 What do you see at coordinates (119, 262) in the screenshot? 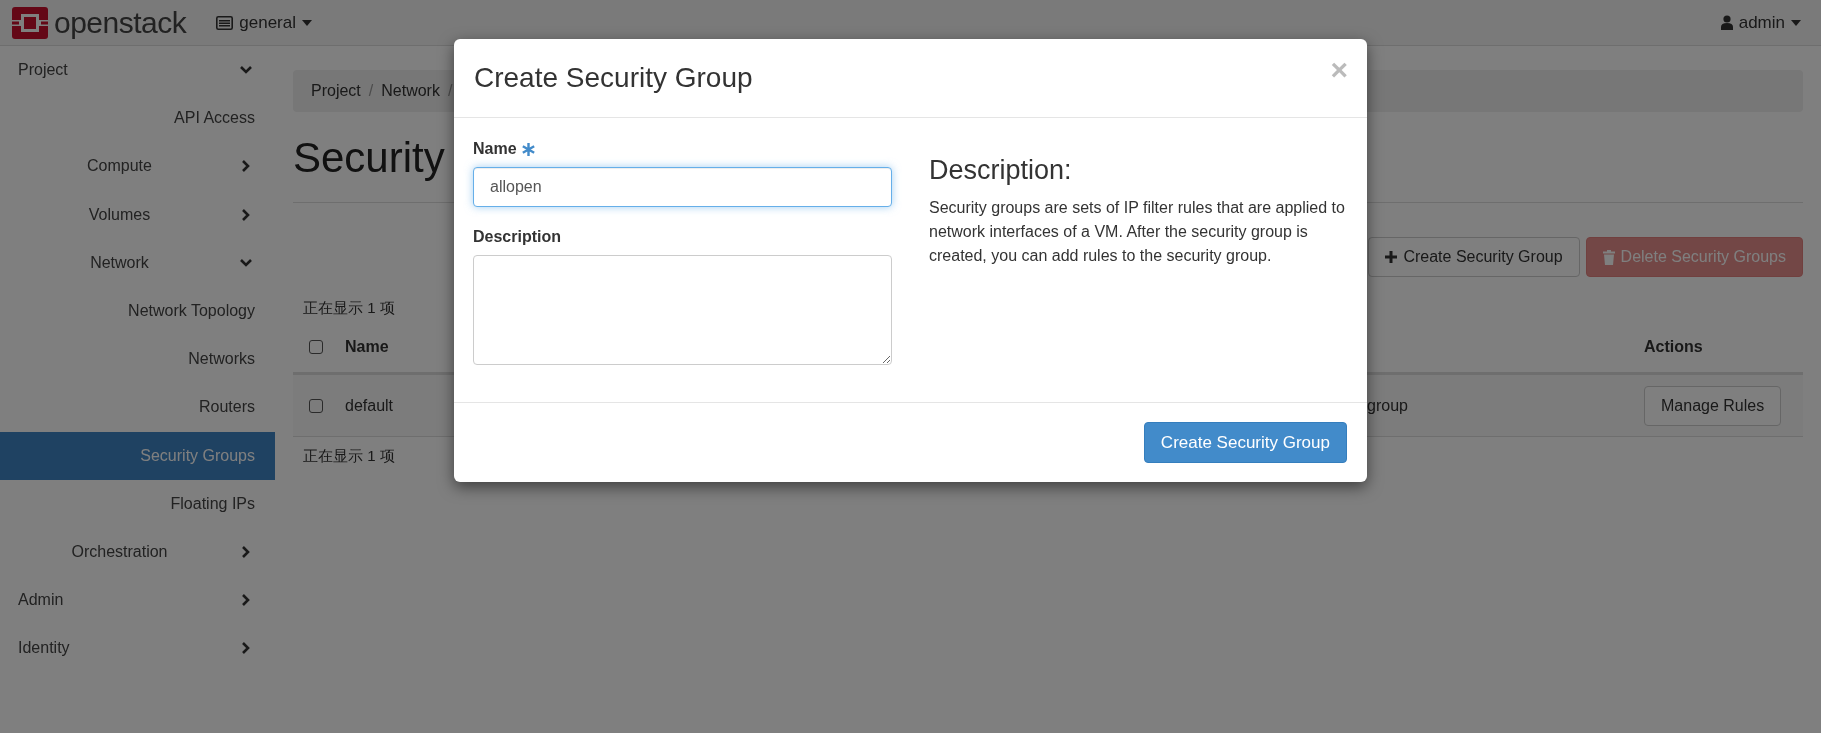
I see `sidebar-label: Network` at bounding box center [119, 262].